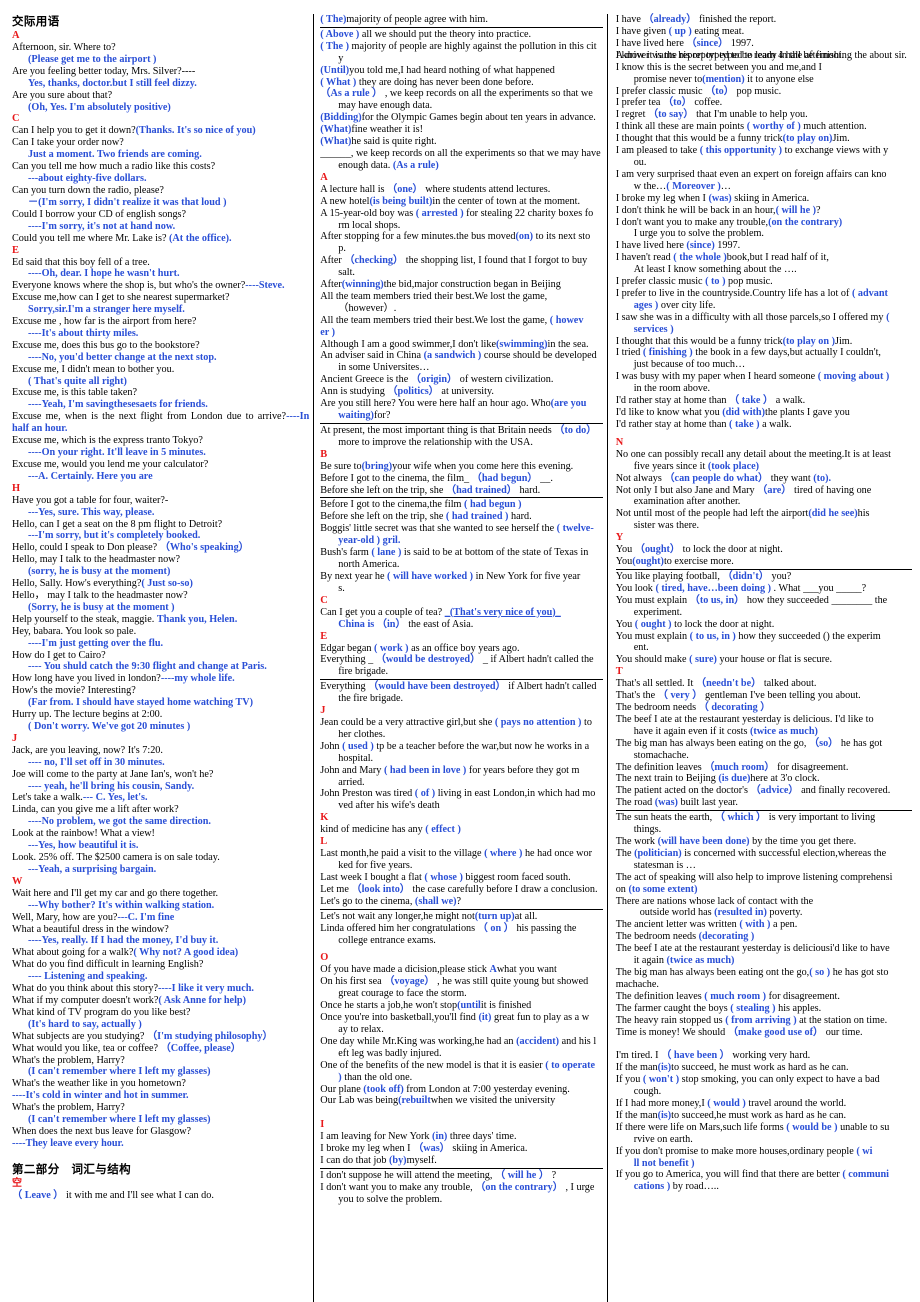 The width and height of the screenshot is (920, 1302). Describe the element at coordinates (774, 490) in the screenshot. I see `answer-text: （are）` at that location.